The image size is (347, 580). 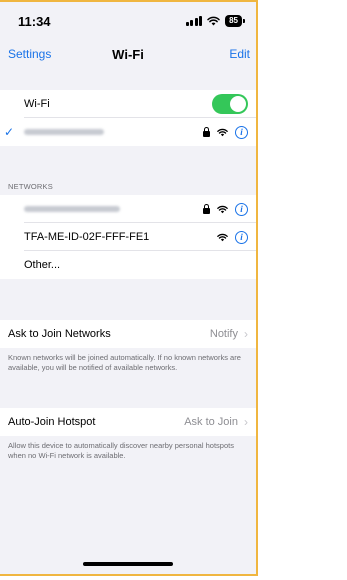 What do you see at coordinates (128, 21) in the screenshot?
I see `status-bar: 11:34 85` at bounding box center [128, 21].